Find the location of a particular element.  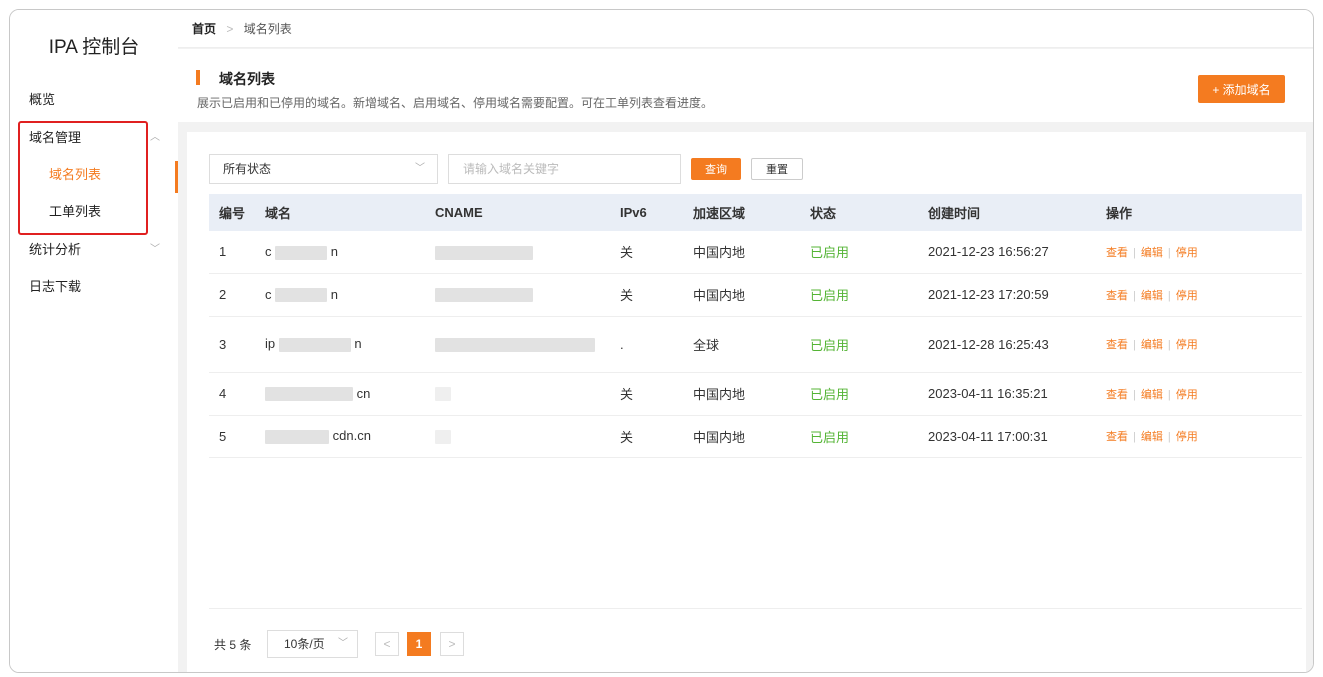

divider is located at coordinates (755, 608).